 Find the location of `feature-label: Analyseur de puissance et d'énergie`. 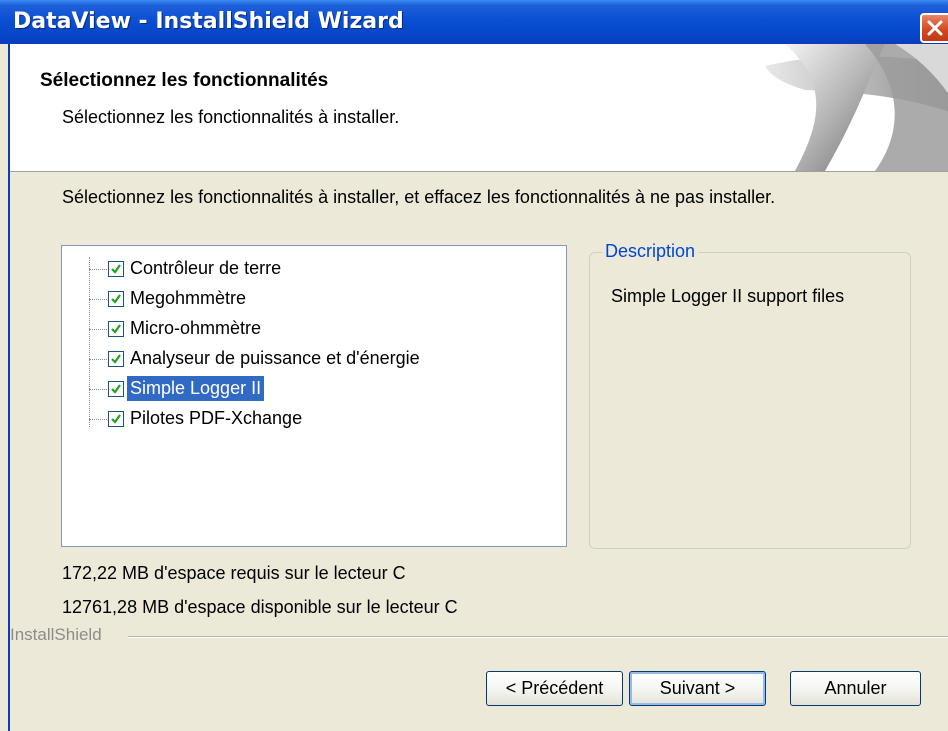

feature-label: Analyseur de puissance et d'énergie is located at coordinates (275, 358).